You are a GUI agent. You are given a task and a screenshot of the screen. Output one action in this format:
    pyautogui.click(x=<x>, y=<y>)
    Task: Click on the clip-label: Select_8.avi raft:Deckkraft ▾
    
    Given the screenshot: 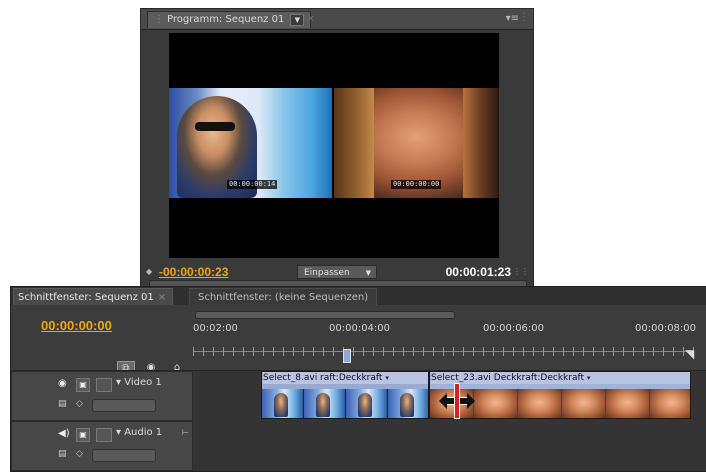 What is the action you would take?
    pyautogui.click(x=345, y=378)
    